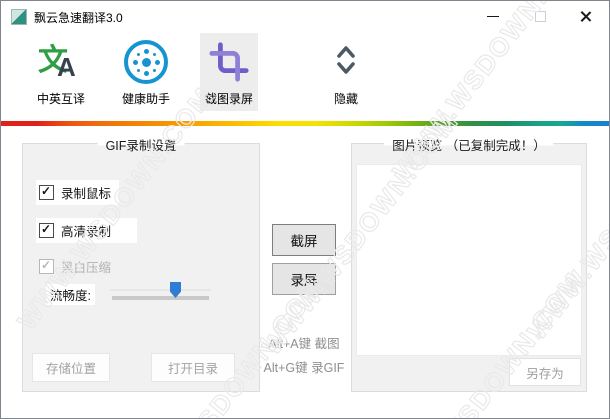  I want to click on smoothness-slider-track, so click(160, 290).